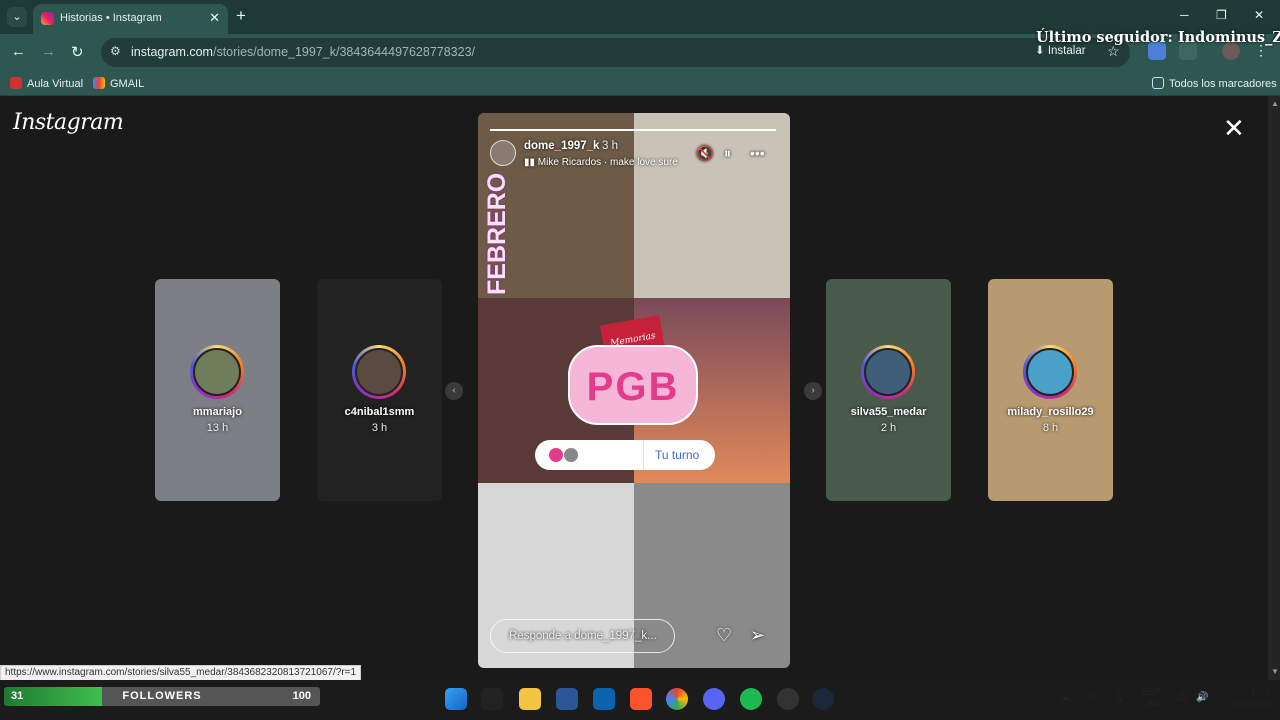 This screenshot has width=1280, height=720. Describe the element at coordinates (18, 51) in the screenshot. I see `back-button: ←` at that location.